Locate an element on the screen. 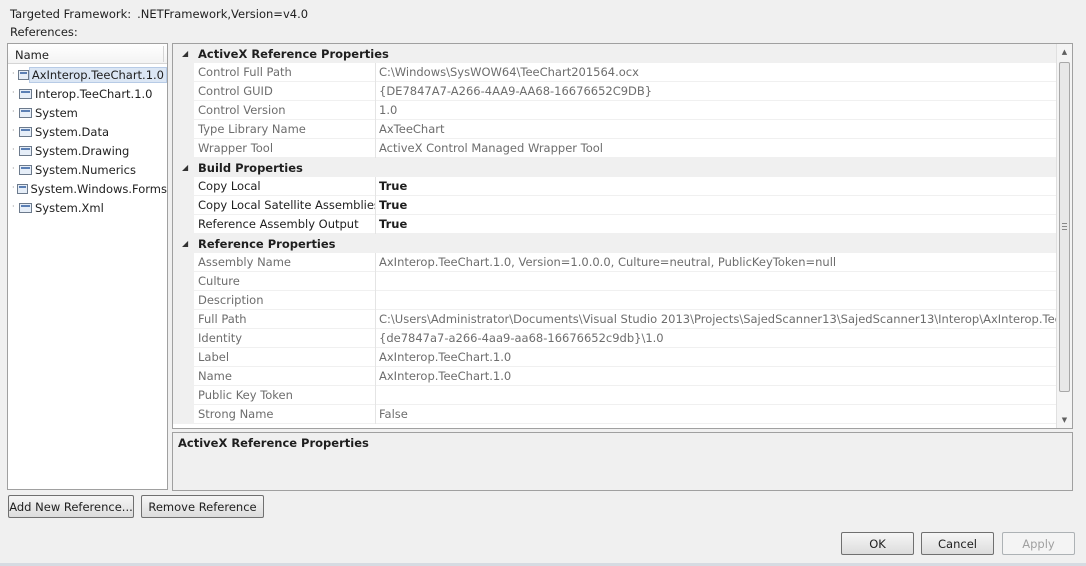 This screenshot has width=1086, height=566. reference-item-label: System is located at coordinates (56, 112).